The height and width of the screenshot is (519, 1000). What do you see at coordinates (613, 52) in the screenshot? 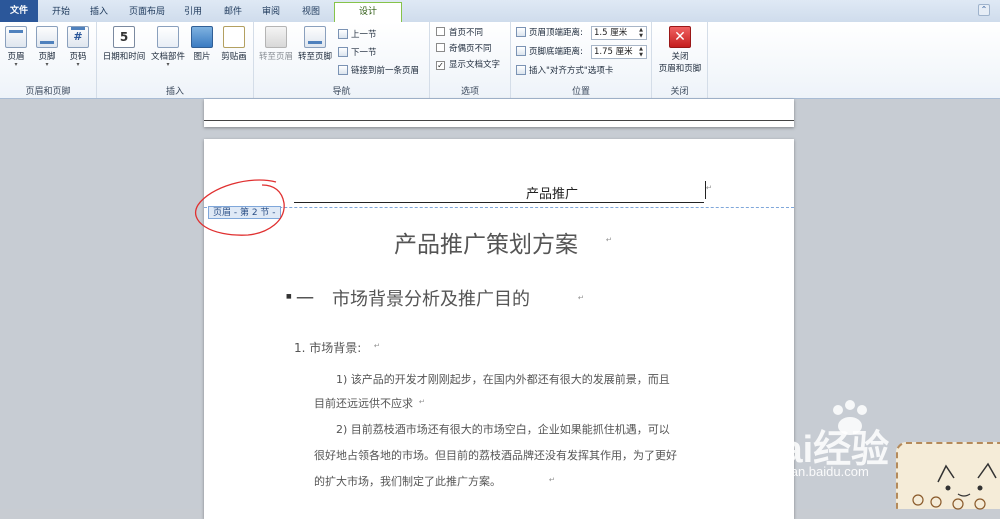
I see `footer-distance-value: 1.75 厘米` at bounding box center [613, 52].